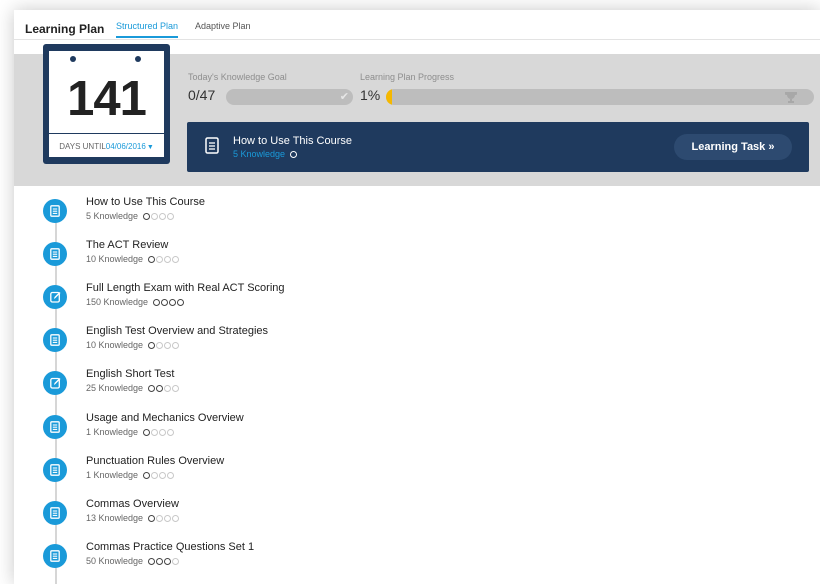  What do you see at coordinates (147, 29) in the screenshot?
I see `tab-structured-plan: Structured Plan` at bounding box center [147, 29].